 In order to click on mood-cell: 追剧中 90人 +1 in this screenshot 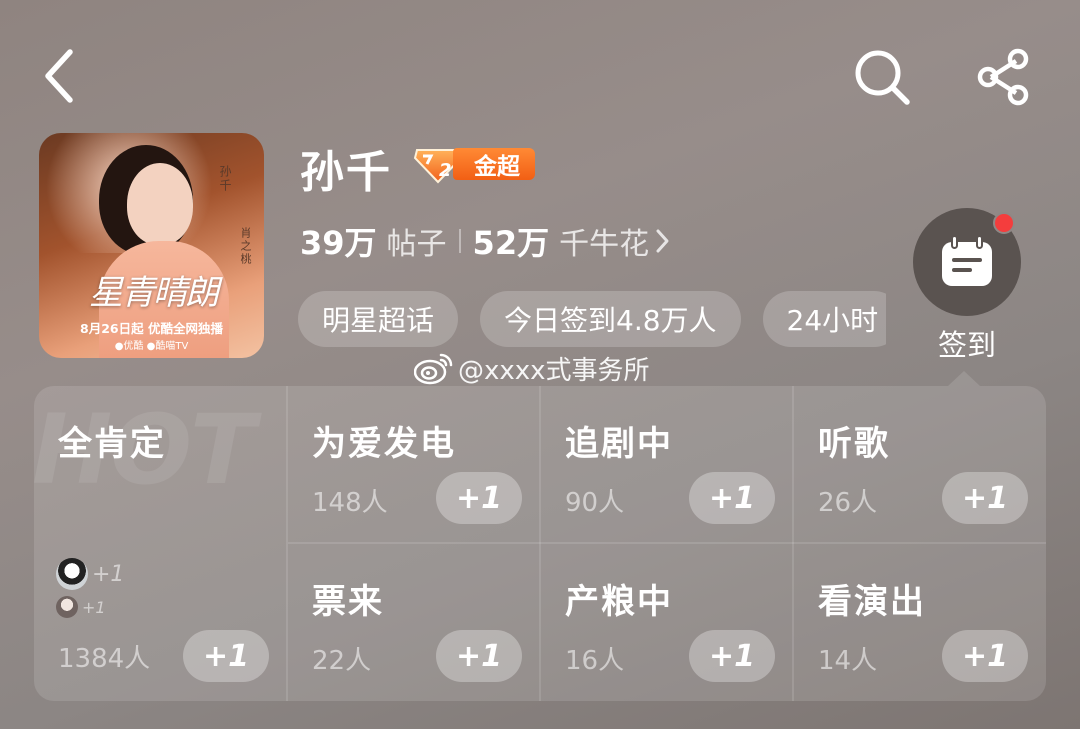, I will do `click(666, 464)`.